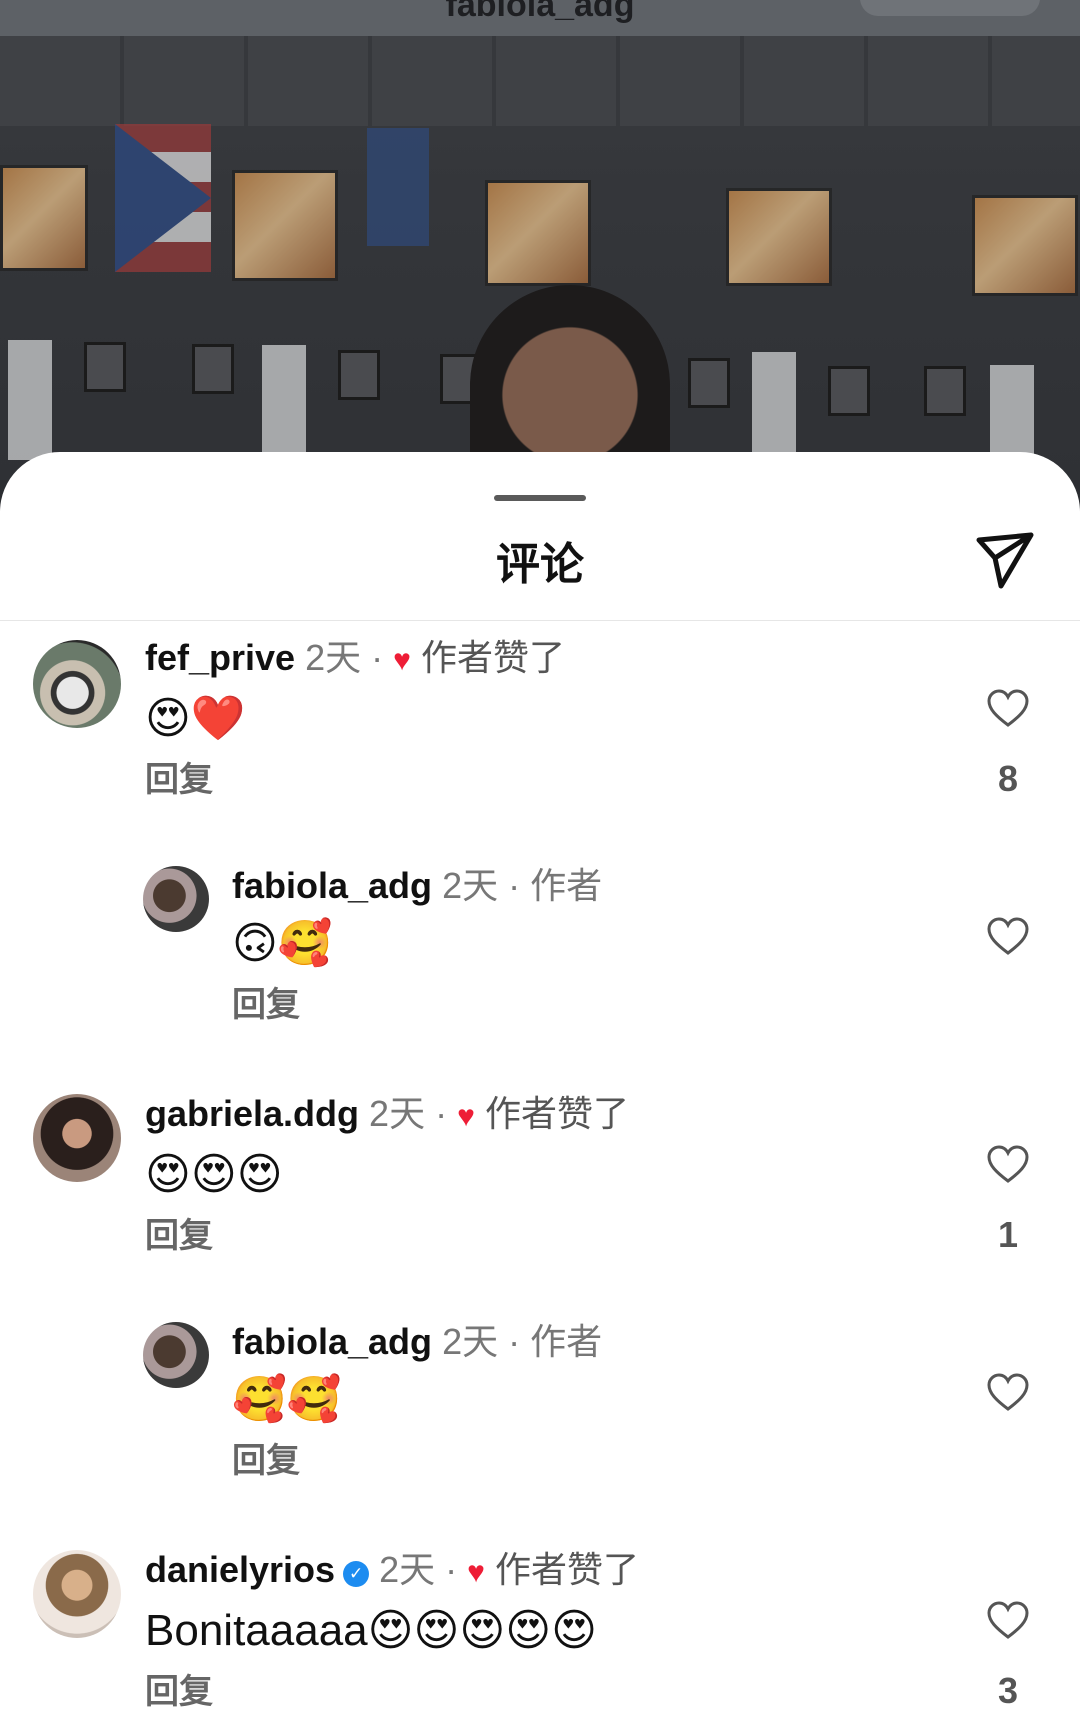 This screenshot has height=1730, width=1080. Describe the element at coordinates (1005, 559) in the screenshot. I see `send-icon` at that location.